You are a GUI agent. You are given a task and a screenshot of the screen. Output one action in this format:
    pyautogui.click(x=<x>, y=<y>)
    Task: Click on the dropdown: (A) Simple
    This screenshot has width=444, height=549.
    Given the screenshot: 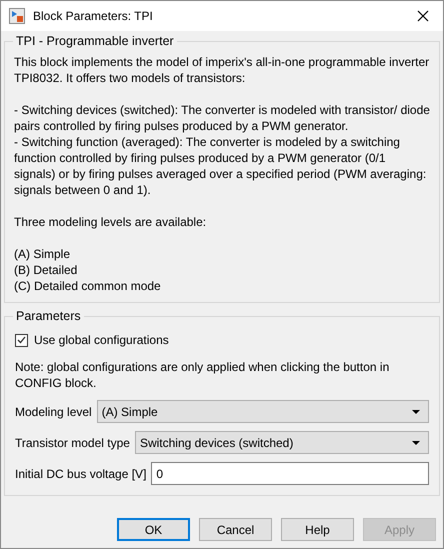 What is the action you would take?
    pyautogui.click(x=262, y=411)
    